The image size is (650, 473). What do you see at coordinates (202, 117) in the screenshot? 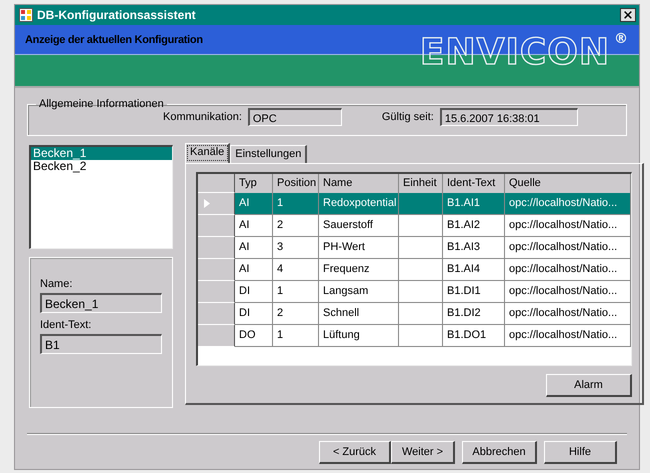
I see `field-label: Kommunikation:` at bounding box center [202, 117].